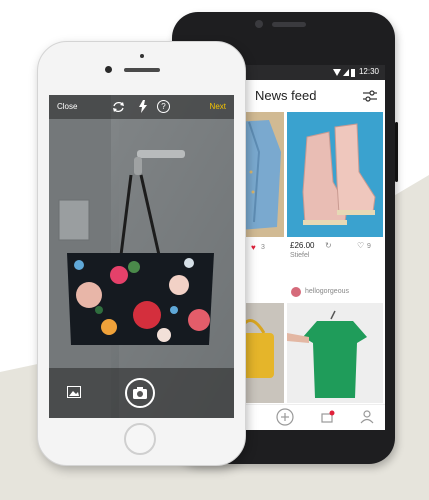 The width and height of the screenshot is (429, 500). I want to click on help-icon: ?, so click(163, 106).